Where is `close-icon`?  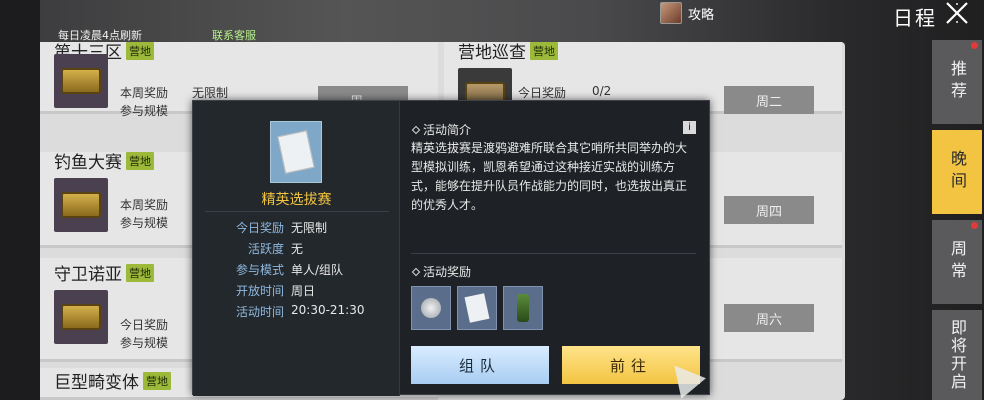 close-icon is located at coordinates (957, 13).